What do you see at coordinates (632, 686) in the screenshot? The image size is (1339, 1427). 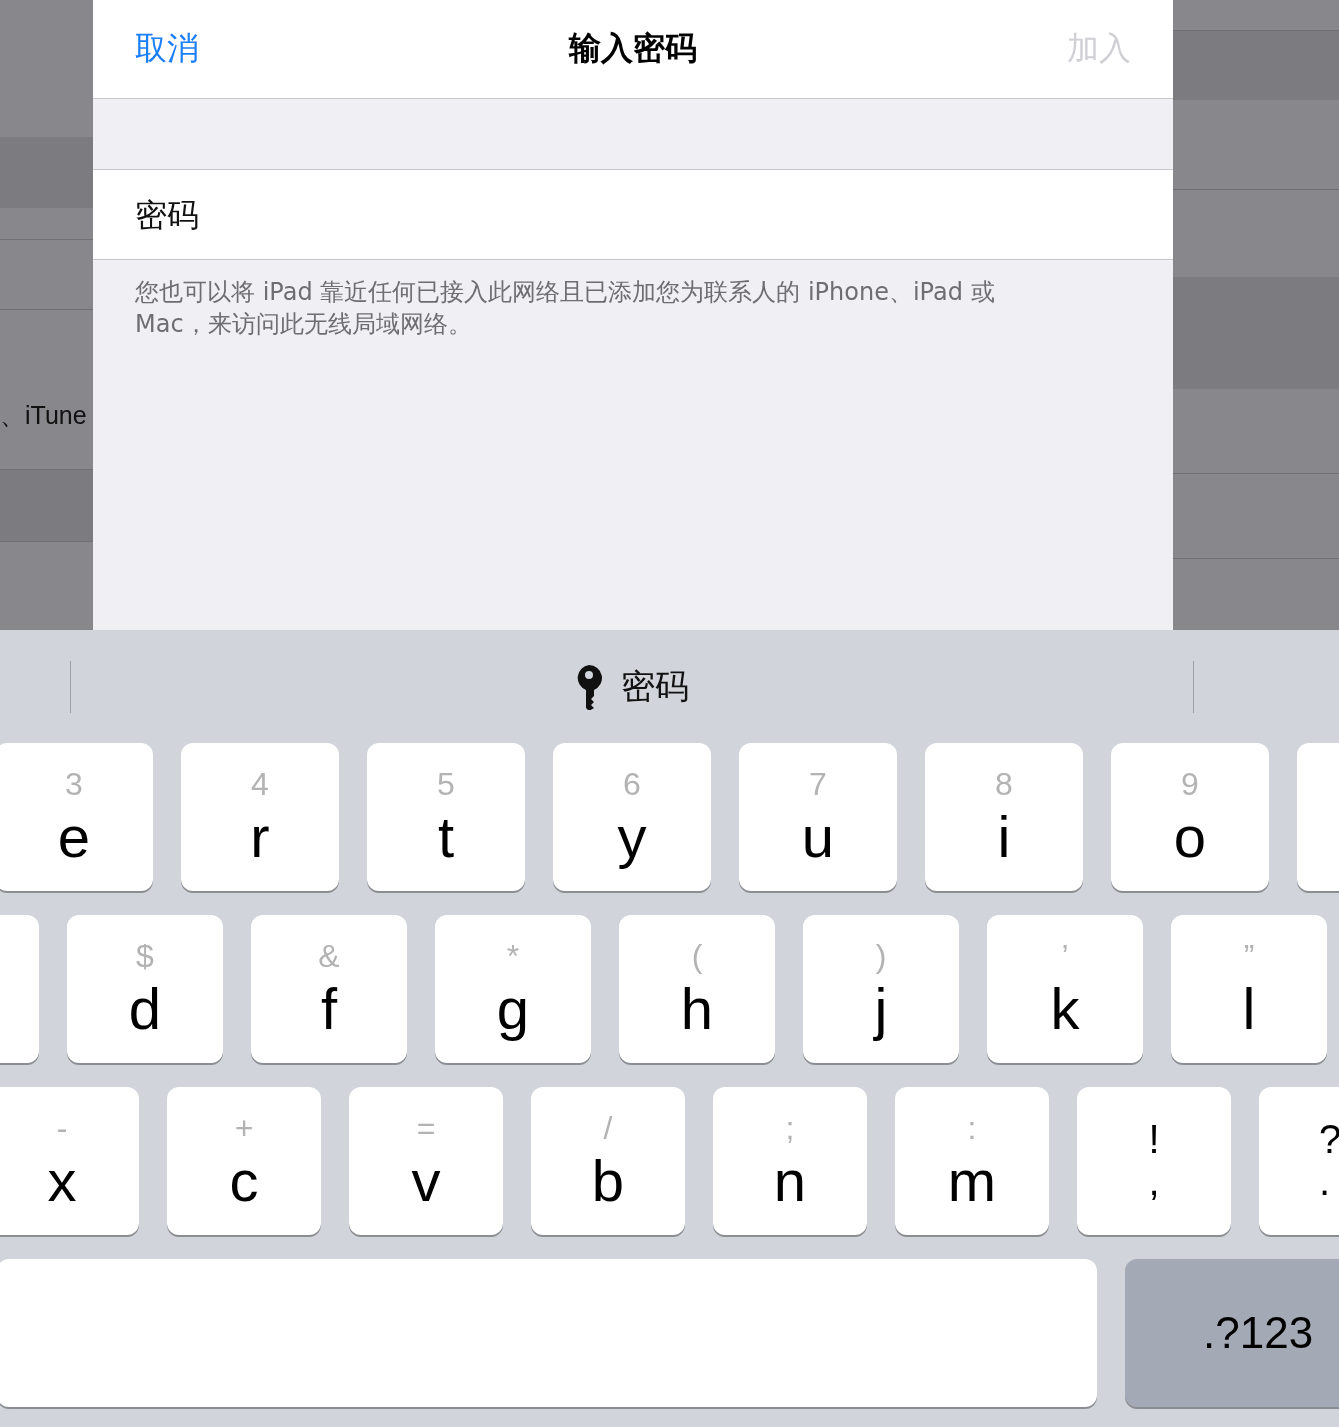 I see `password-suggestion: 密码` at bounding box center [632, 686].